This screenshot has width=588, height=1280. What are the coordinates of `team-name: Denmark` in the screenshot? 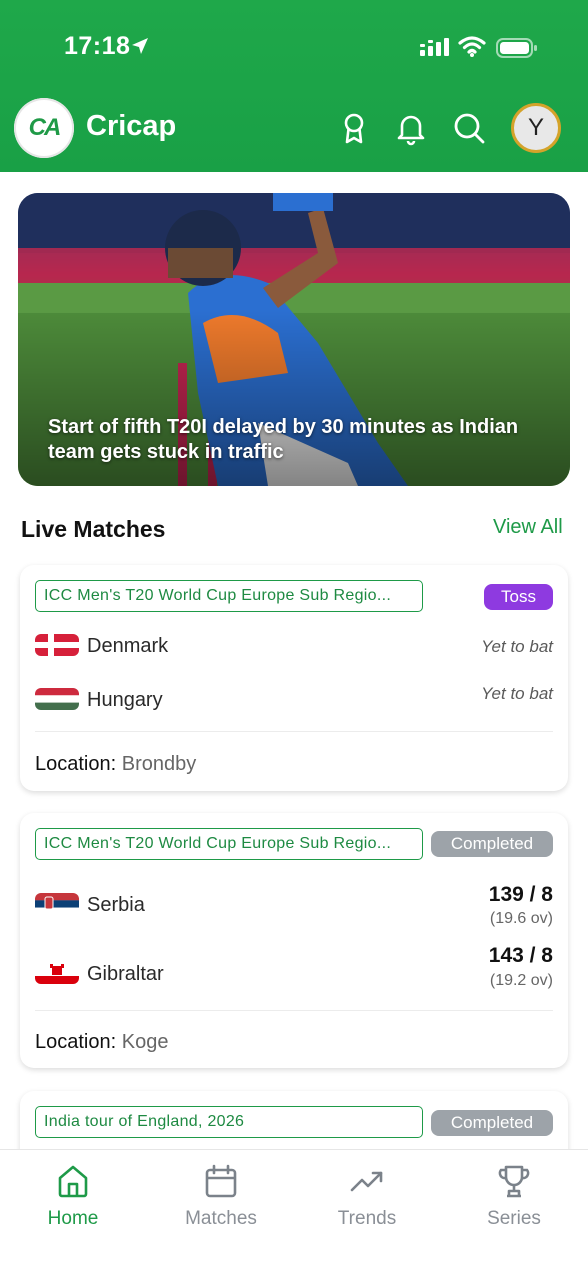 It's located at (128, 646).